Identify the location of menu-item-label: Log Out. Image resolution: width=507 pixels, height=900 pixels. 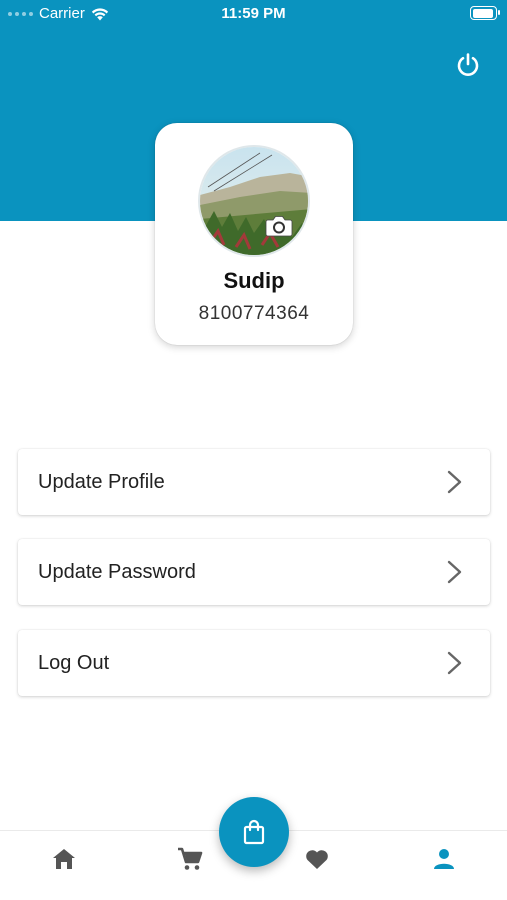
(74, 663).